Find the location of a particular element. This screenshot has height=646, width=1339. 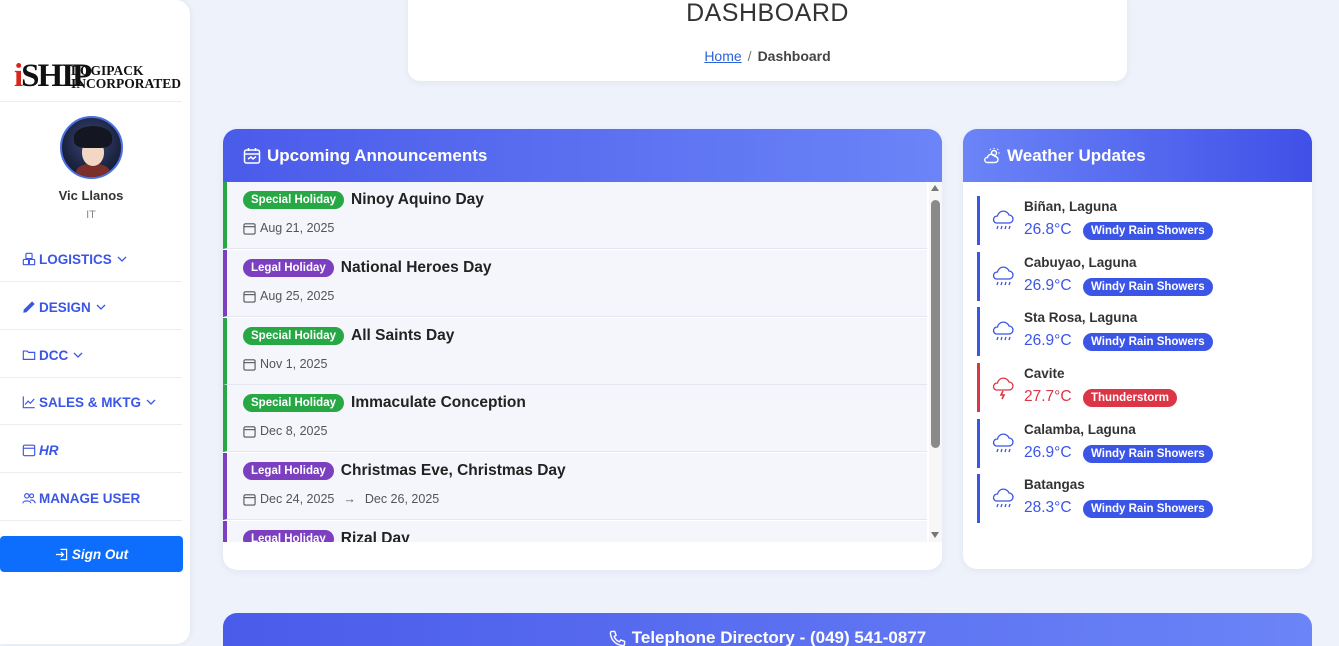

announcement-row: Special Holiday Ninoy Aquino Day is located at coordinates (363, 200).